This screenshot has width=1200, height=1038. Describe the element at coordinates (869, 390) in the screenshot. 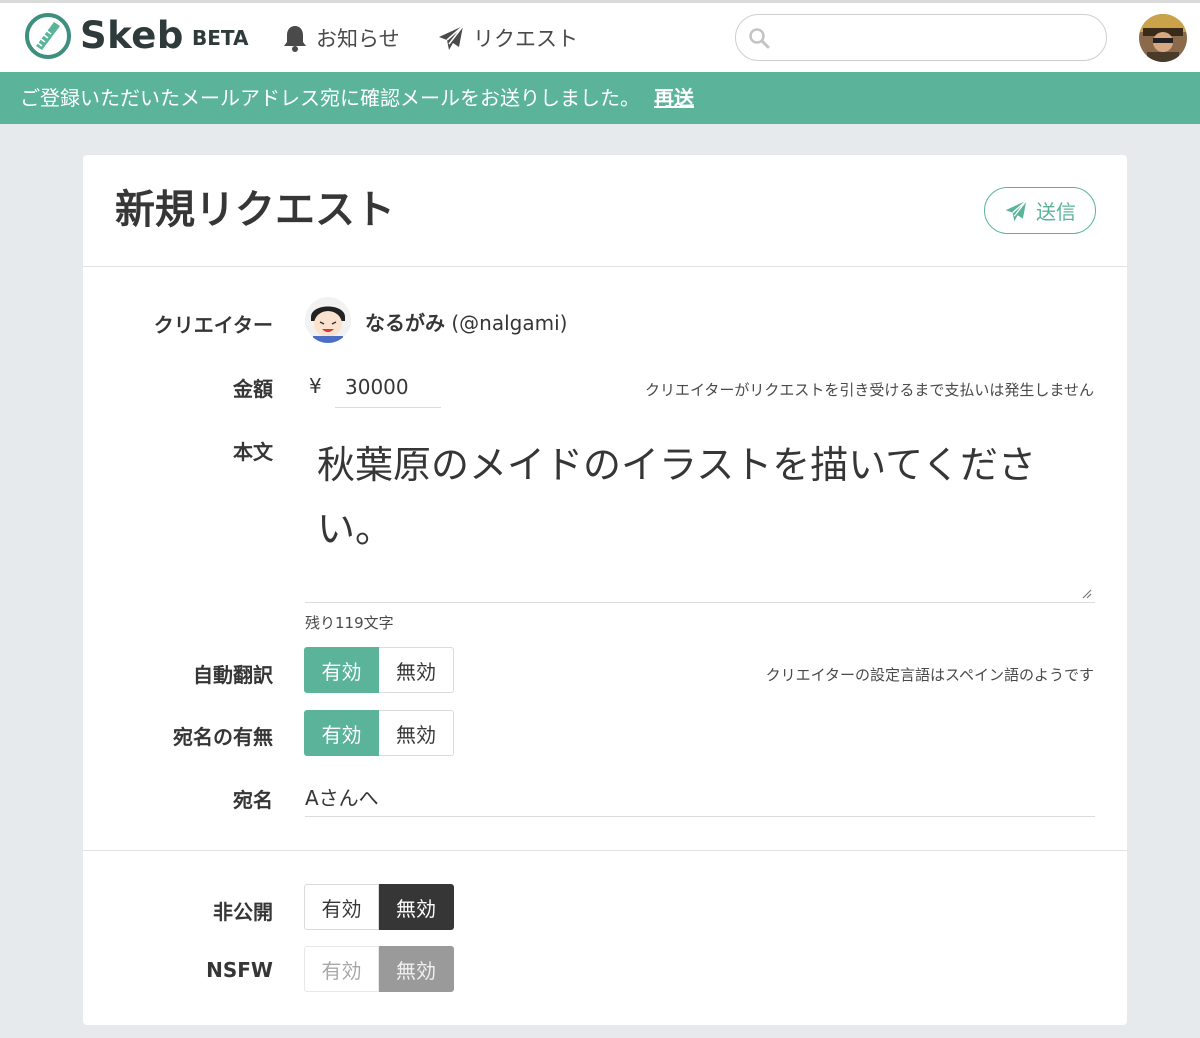

I see `amount-hint: クリエイターがリクエストを引き受けるまで支払いは発生しません` at that location.